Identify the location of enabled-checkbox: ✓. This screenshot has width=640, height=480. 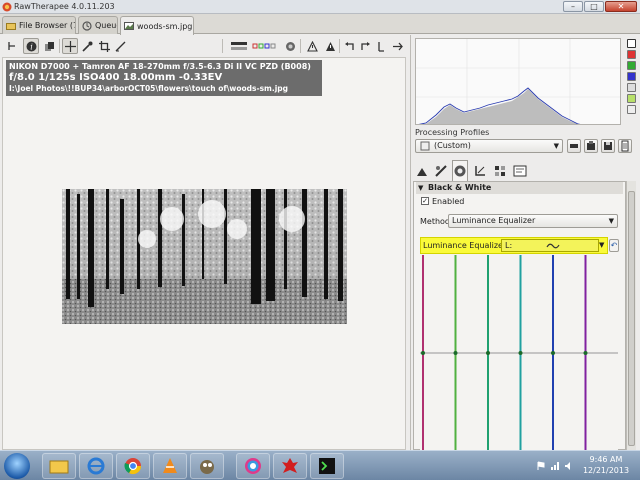
(425, 201).